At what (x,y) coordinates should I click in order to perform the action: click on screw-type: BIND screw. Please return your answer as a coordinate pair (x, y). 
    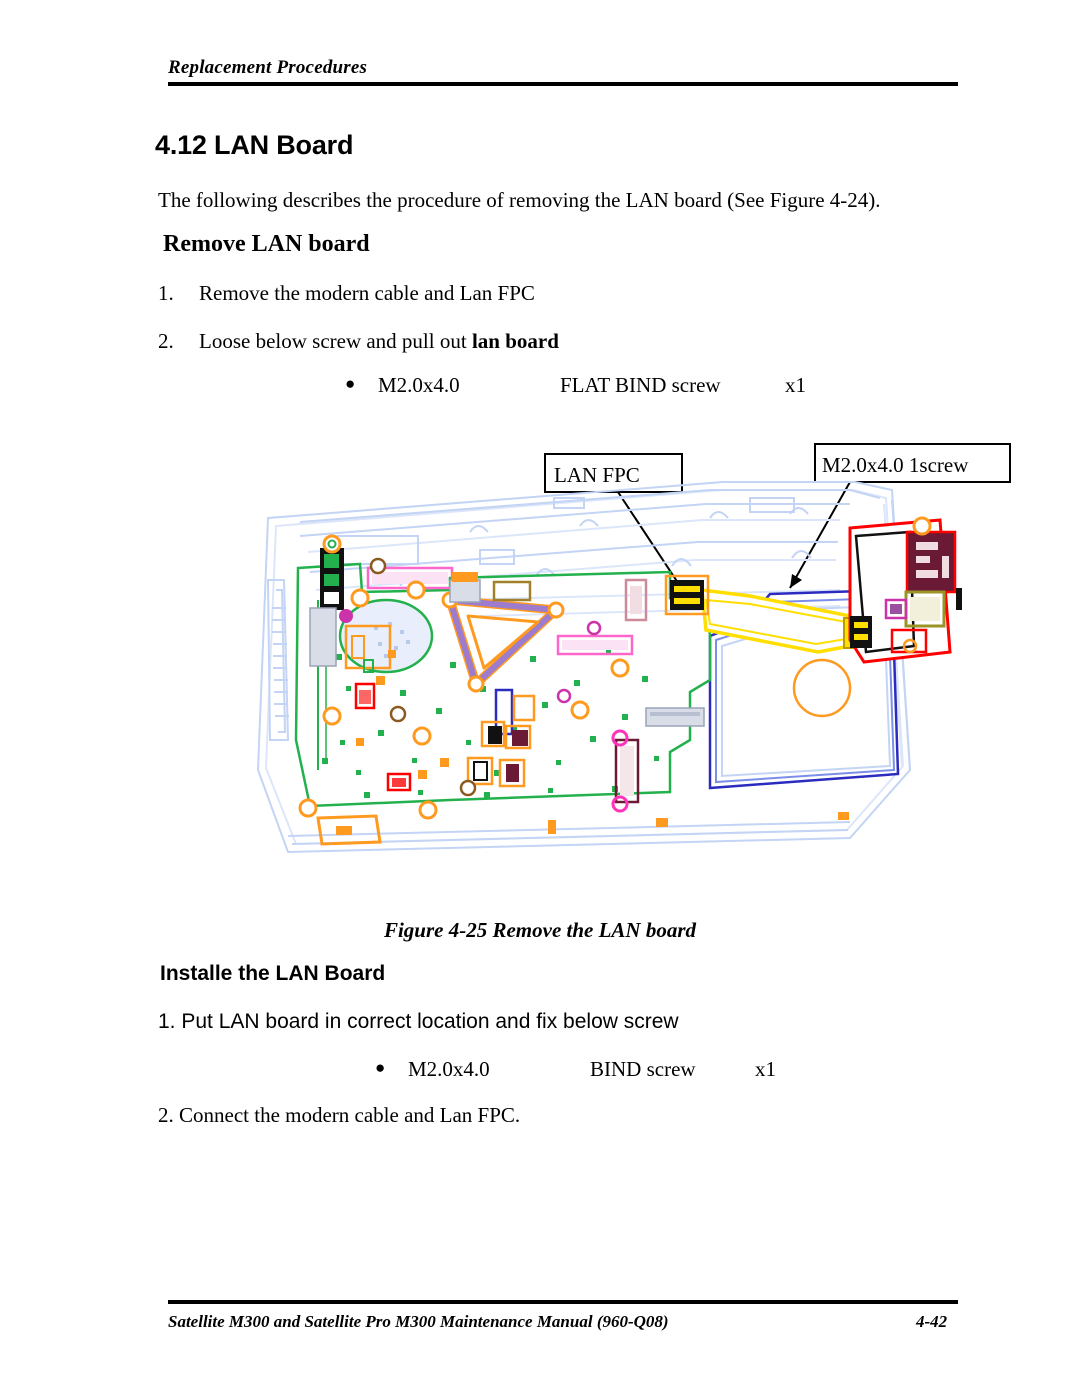
    Looking at the image, I should click on (643, 1069).